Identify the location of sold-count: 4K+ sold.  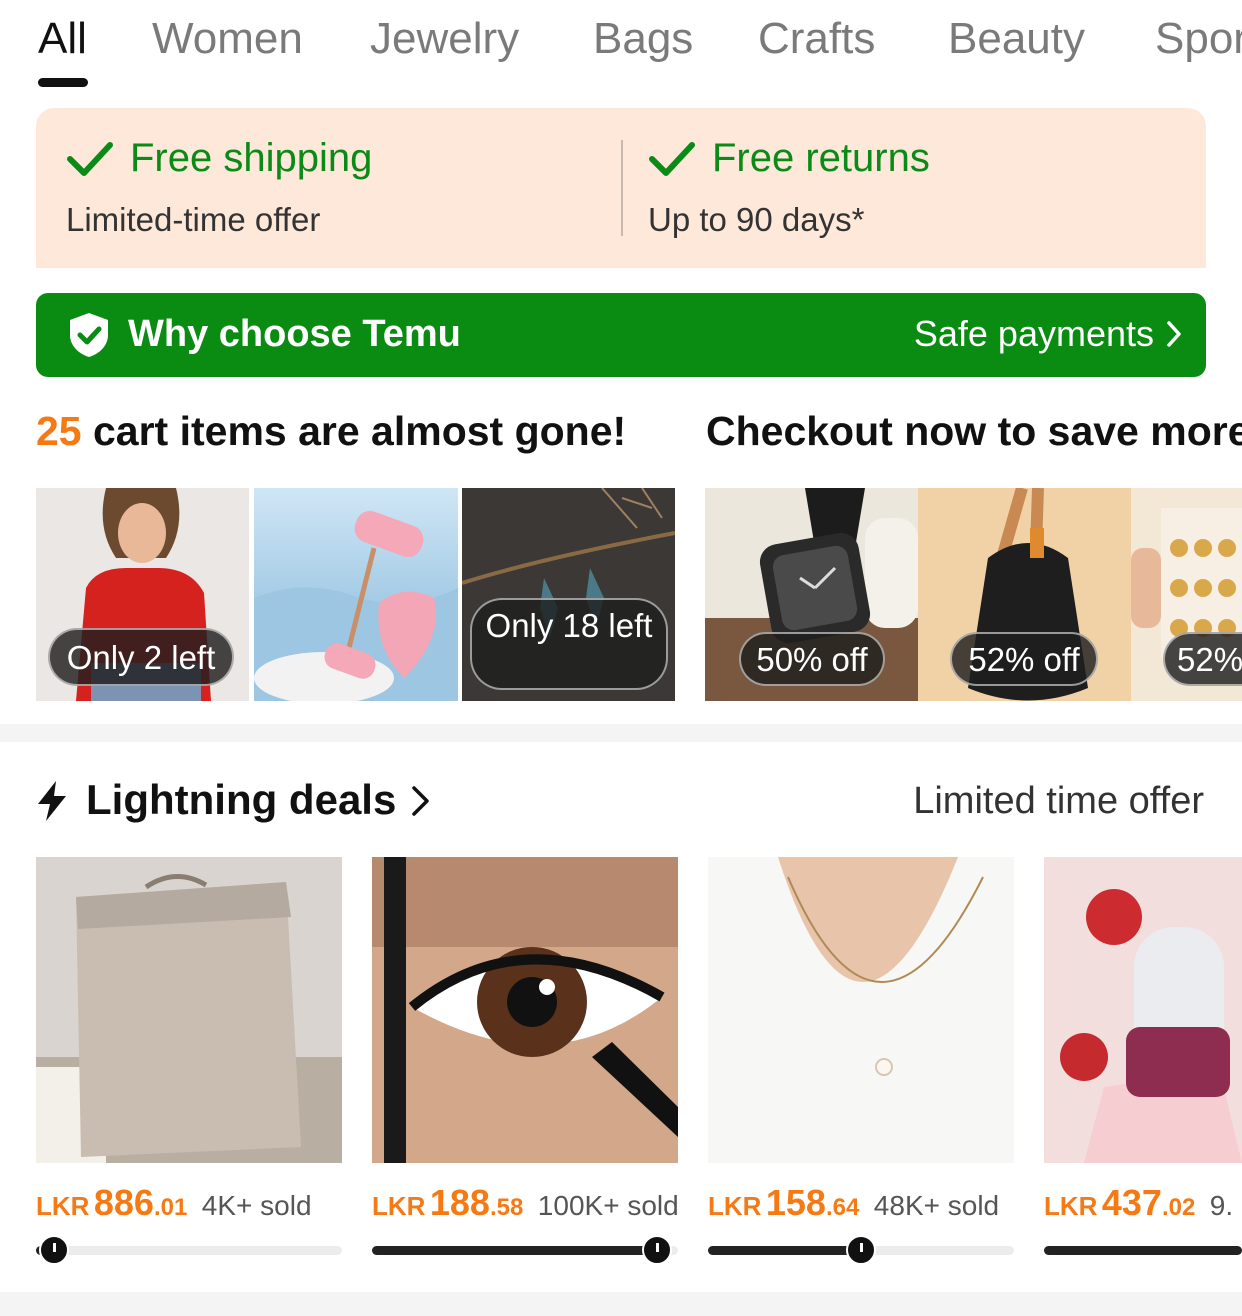
(256, 1205).